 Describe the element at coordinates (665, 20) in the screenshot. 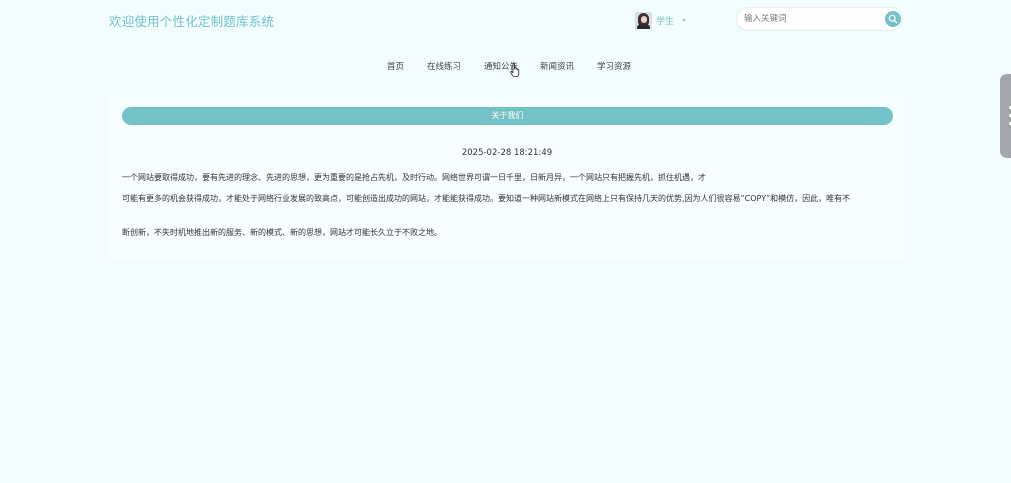

I see `user-name: 学生` at that location.